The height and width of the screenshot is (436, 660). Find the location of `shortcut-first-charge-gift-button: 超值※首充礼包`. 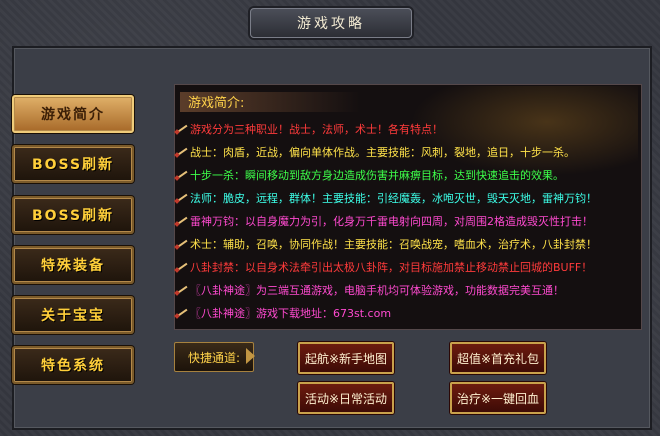

shortcut-first-charge-gift-button: 超值※首充礼包 is located at coordinates (498, 358).